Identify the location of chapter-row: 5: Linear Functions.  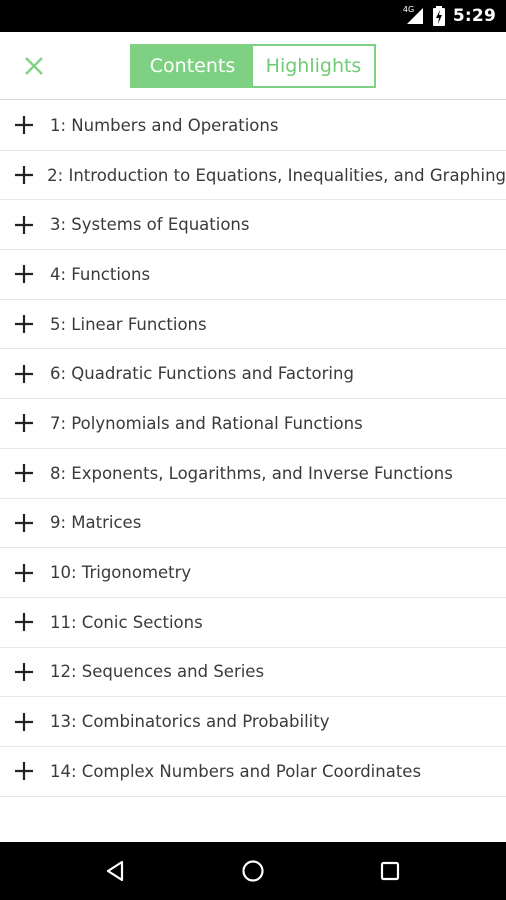
(253, 325).